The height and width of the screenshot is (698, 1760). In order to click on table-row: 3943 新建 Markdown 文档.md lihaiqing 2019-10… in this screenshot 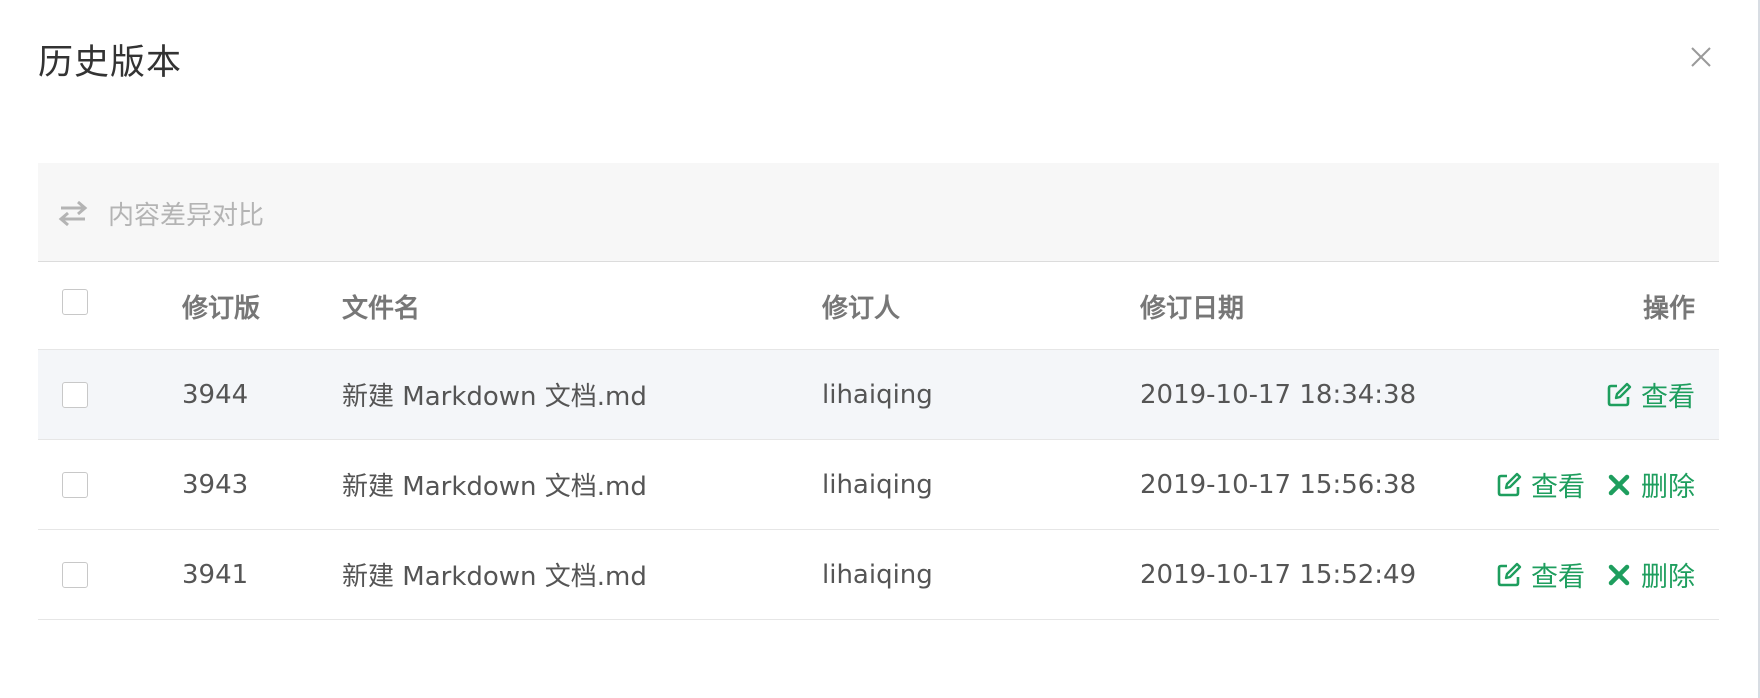, I will do `click(878, 485)`.